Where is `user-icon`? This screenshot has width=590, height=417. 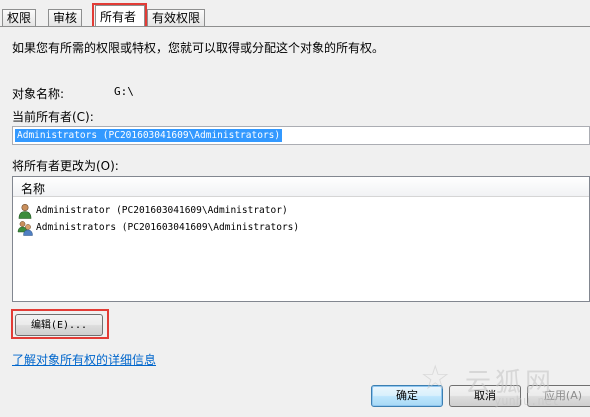 user-icon is located at coordinates (25, 211).